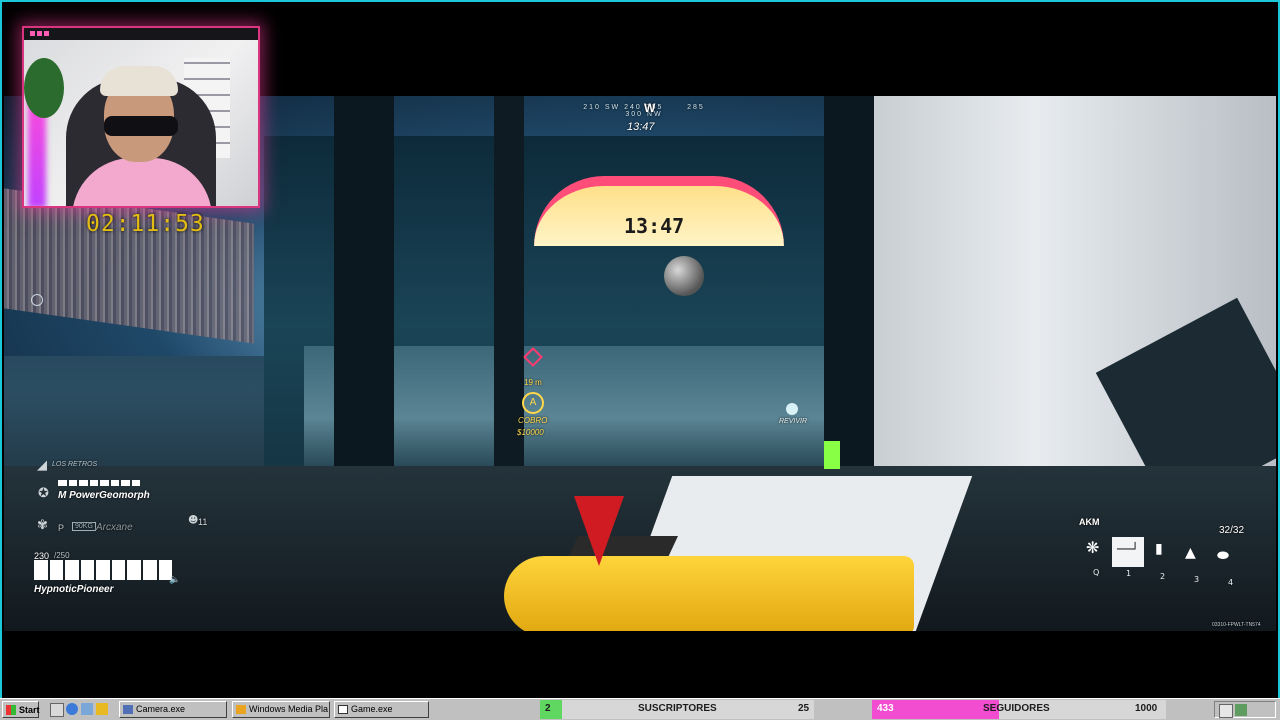 The width and height of the screenshot is (1280, 720). What do you see at coordinates (87, 709) in the screenshot?
I see `explorer-icon` at bounding box center [87, 709].